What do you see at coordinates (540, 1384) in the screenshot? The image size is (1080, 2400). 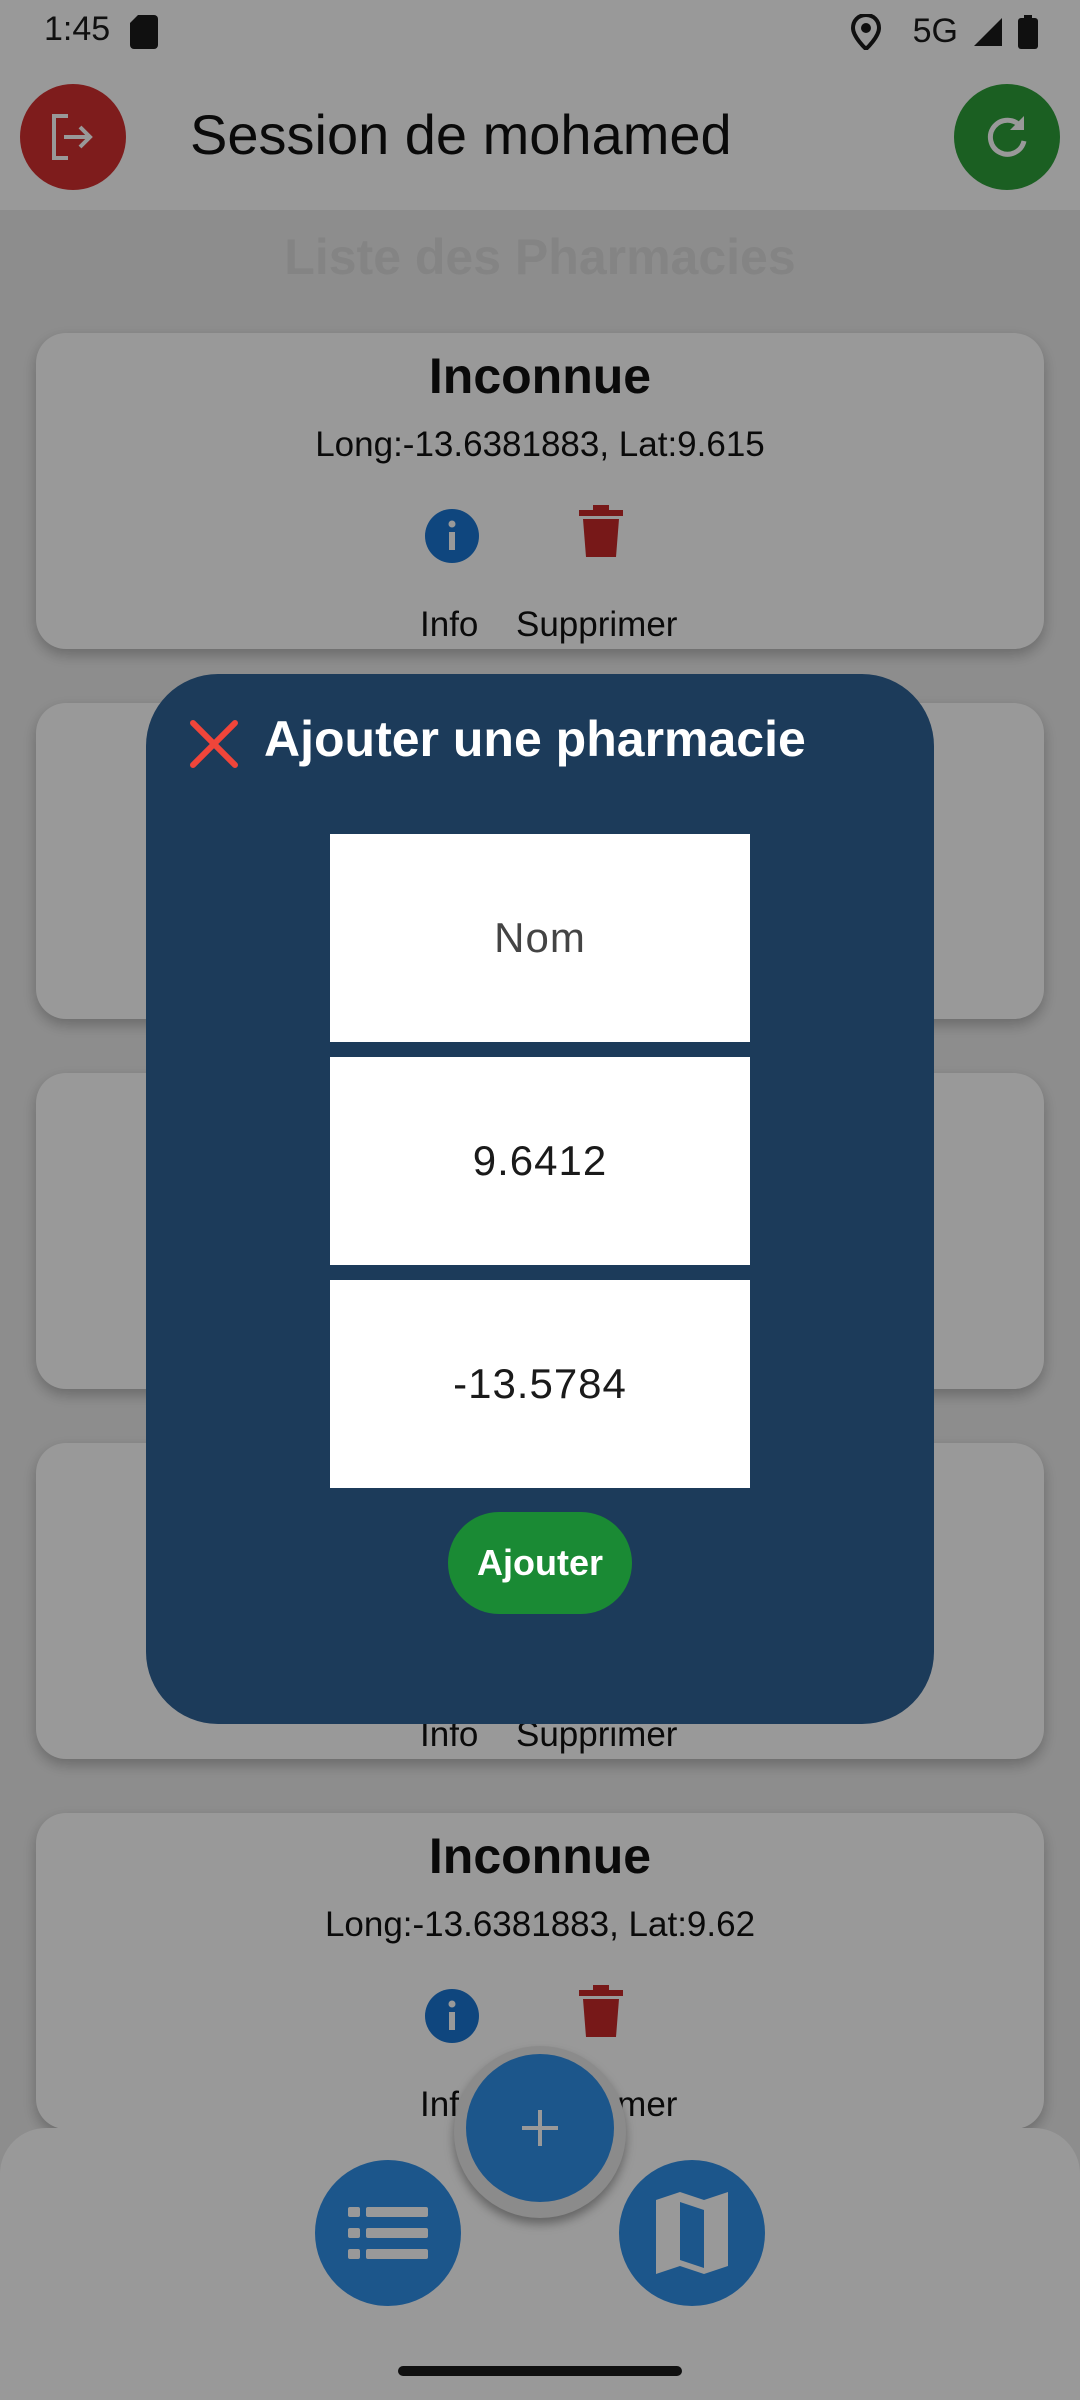 I see `longitude-field` at bounding box center [540, 1384].